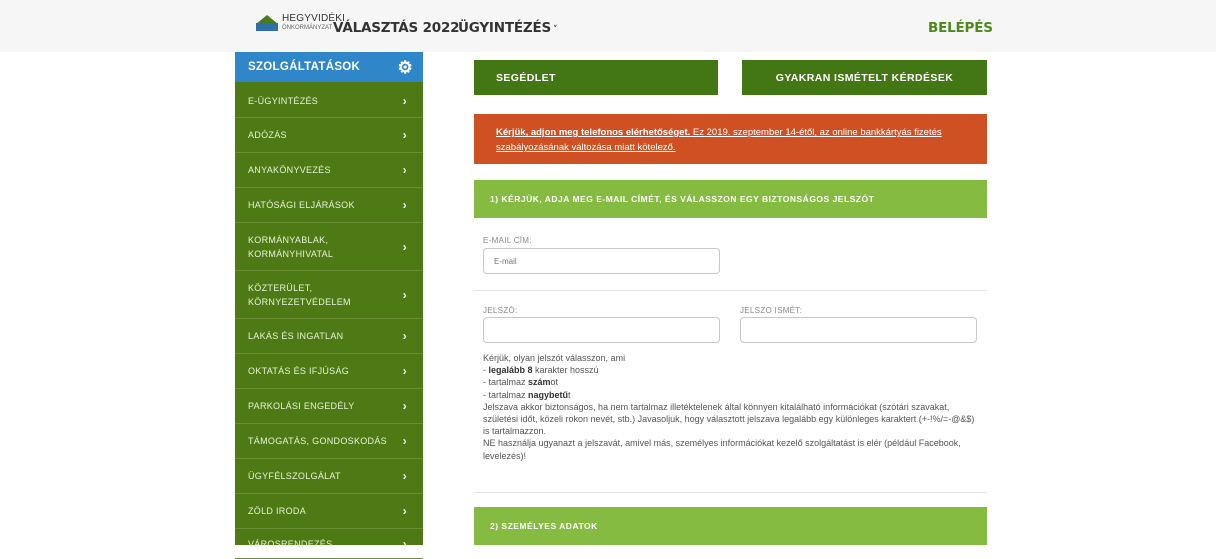 This screenshot has height=559, width=1216. What do you see at coordinates (329, 511) in the screenshot?
I see `sidebar-item: ZÖLD IRODA ›` at bounding box center [329, 511].